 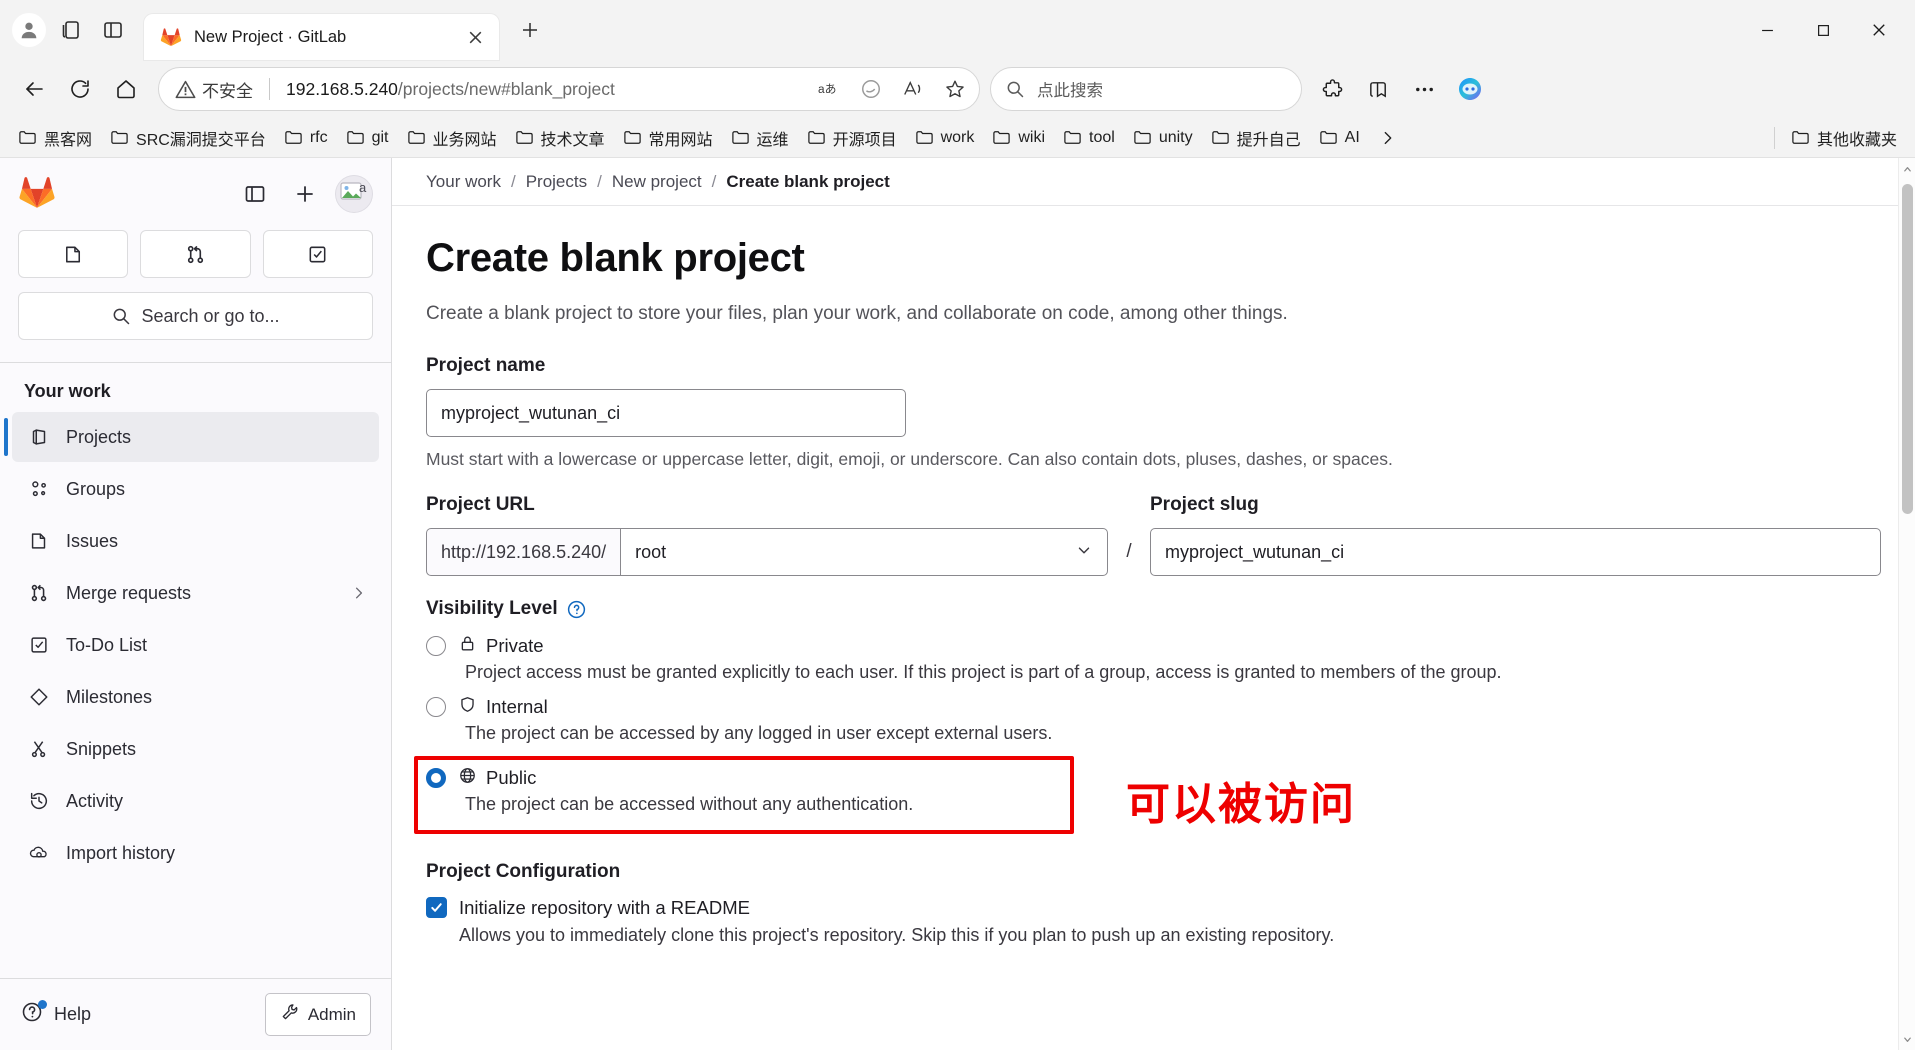 I want to click on sidebar-item-import-history: Import history, so click(x=195, y=853).